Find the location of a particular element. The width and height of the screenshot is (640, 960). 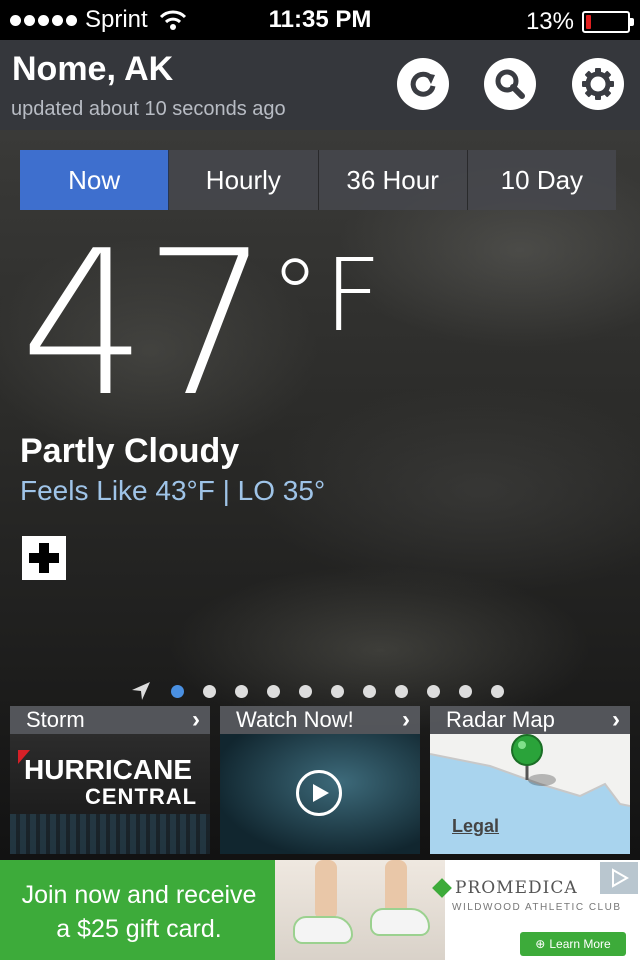

wifi-icon is located at coordinates (172, 20).